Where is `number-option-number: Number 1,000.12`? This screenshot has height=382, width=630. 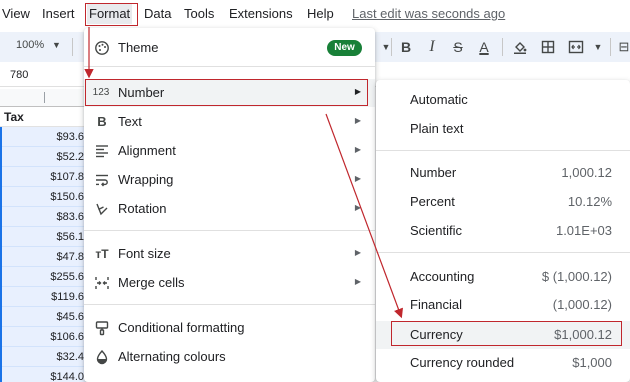
number-option-number: Number 1,000.12 is located at coordinates (503, 173).